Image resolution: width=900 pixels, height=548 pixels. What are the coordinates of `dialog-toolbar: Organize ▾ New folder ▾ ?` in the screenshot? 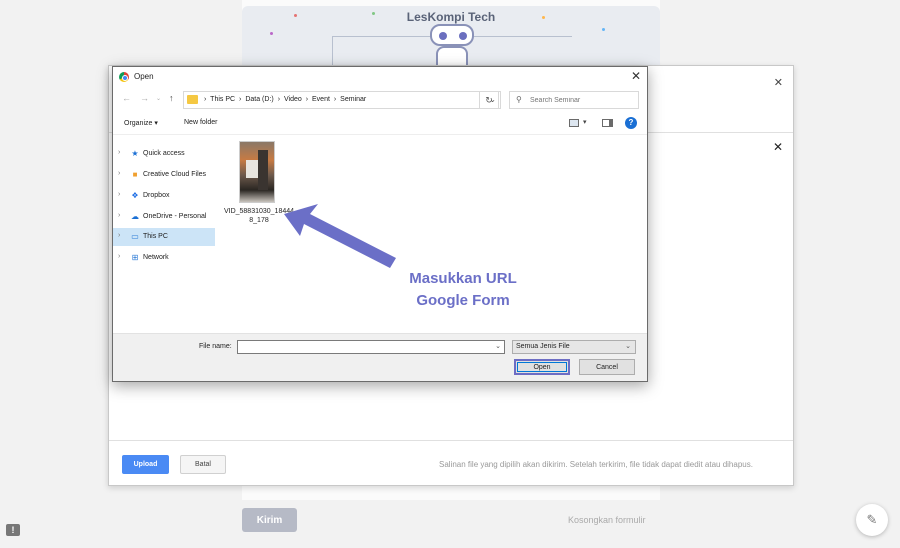 It's located at (380, 124).